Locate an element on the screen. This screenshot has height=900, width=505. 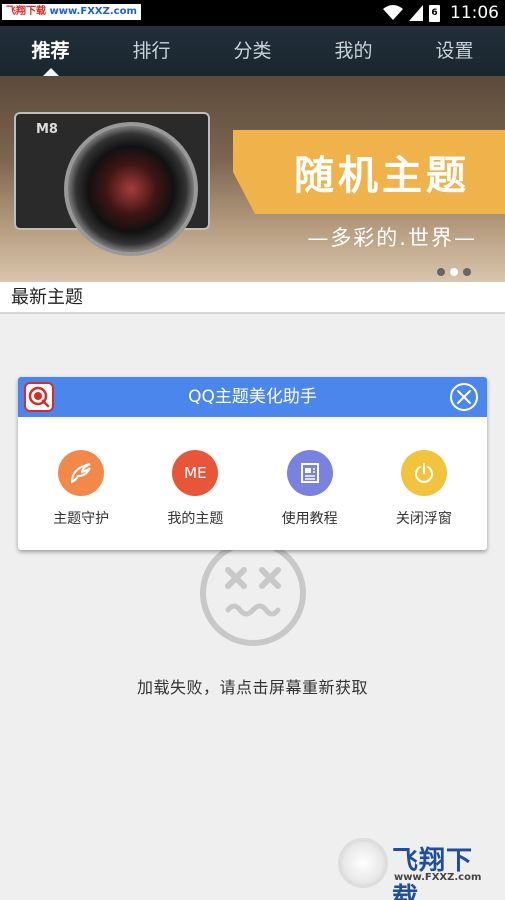
close-icon is located at coordinates (464, 397).